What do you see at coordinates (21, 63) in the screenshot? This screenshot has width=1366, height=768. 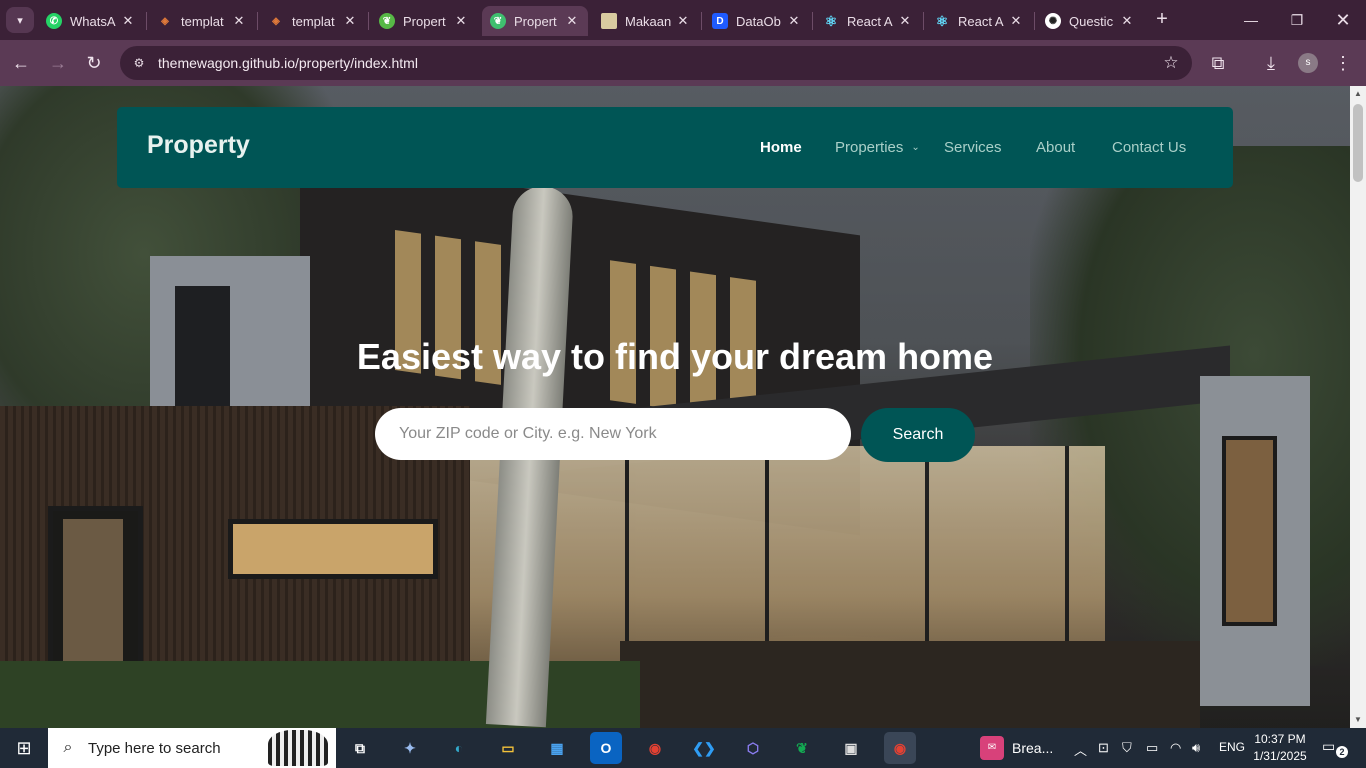 I see `back-arrow-icon: ←` at bounding box center [21, 63].